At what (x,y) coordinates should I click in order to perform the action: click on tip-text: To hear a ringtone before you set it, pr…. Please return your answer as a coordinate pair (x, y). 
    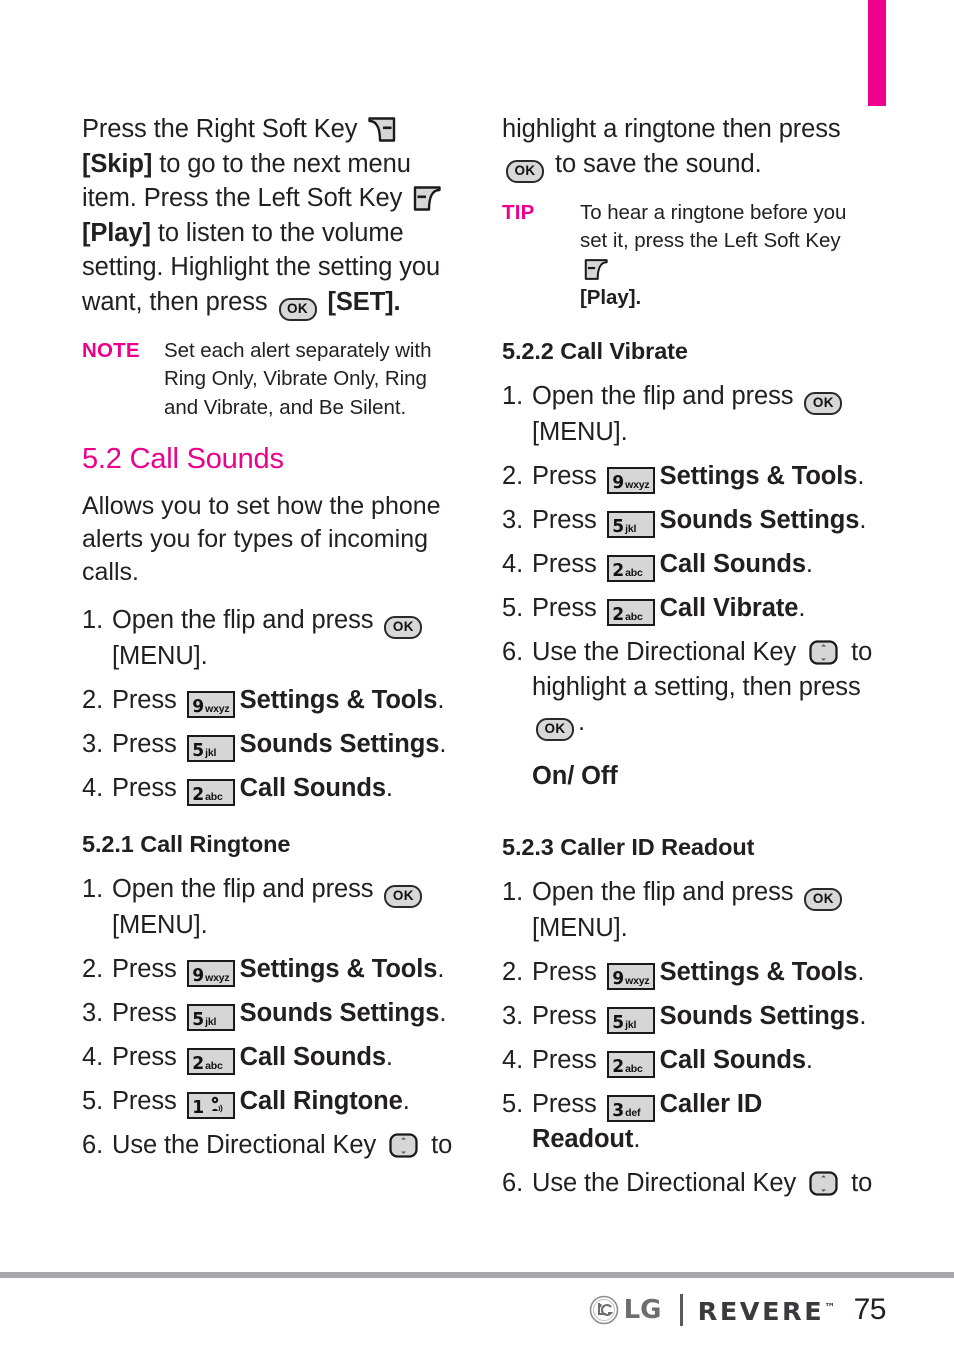
    Looking at the image, I should click on (713, 226).